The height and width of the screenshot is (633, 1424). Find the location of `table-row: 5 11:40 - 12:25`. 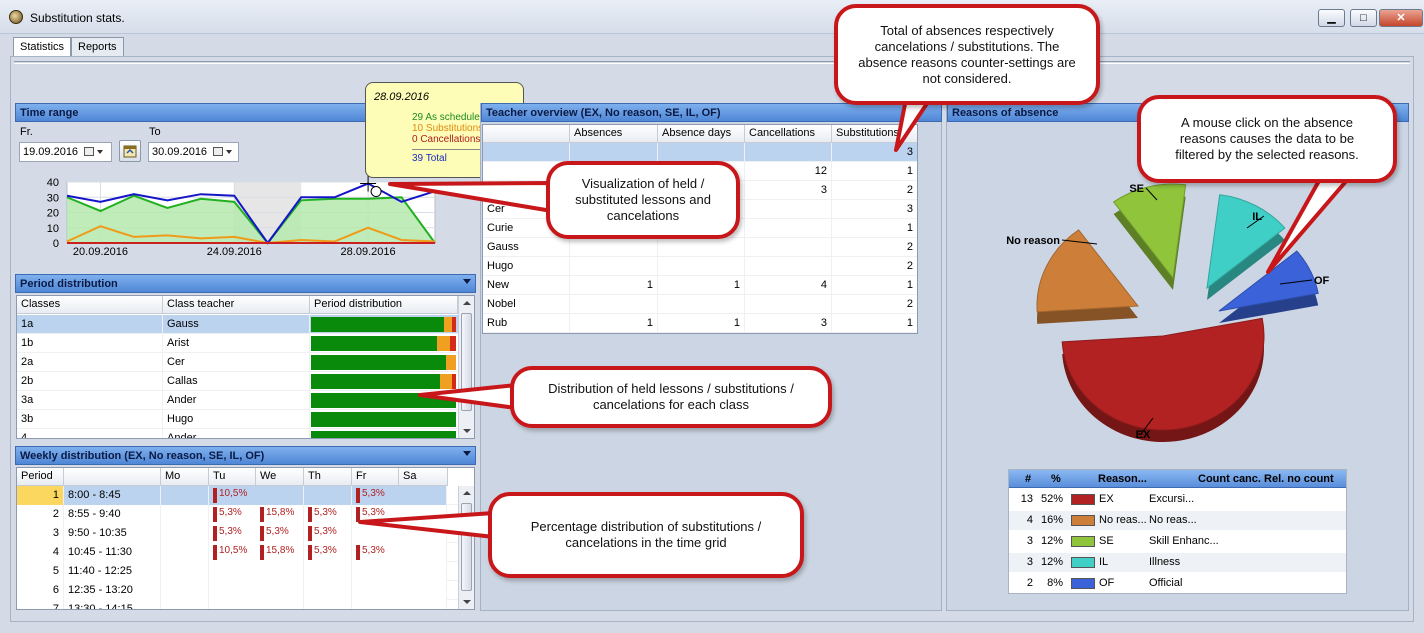

table-row: 5 11:40 - 12:25 is located at coordinates (237, 571).